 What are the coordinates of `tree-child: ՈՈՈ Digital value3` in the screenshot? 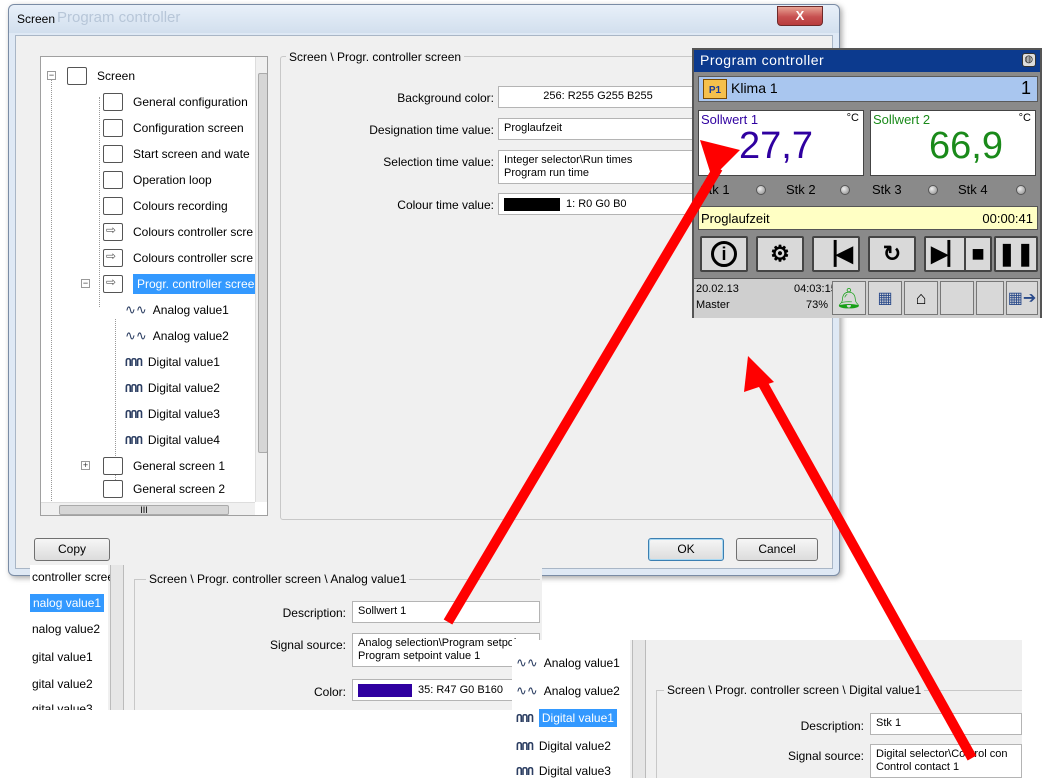 It's located at (172, 414).